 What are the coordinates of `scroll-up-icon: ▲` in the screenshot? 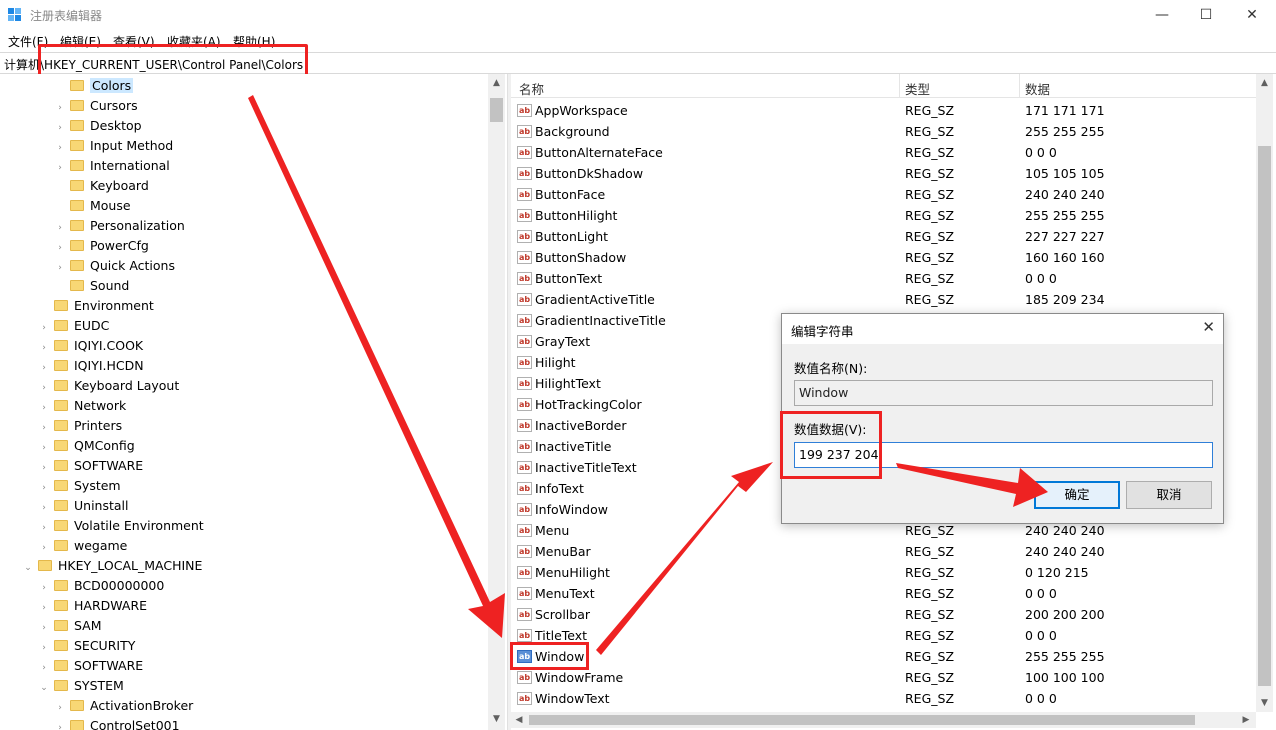 It's located at (496, 83).